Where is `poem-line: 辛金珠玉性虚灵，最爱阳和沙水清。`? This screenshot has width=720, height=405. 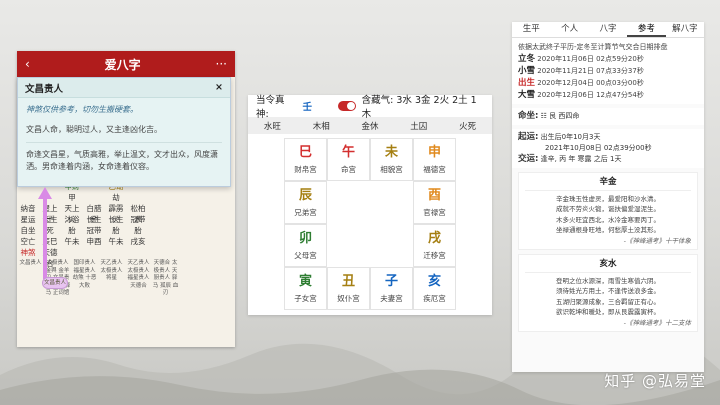 poem-line: 辛金珠玉性虚灵，最爱阳和沙水清。 is located at coordinates (608, 198).